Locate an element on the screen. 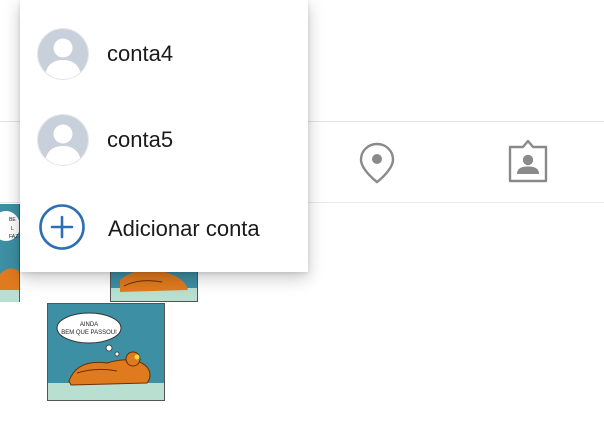 The width and height of the screenshot is (604, 445). account-item-conta5: conta5 is located at coordinates (164, 140).